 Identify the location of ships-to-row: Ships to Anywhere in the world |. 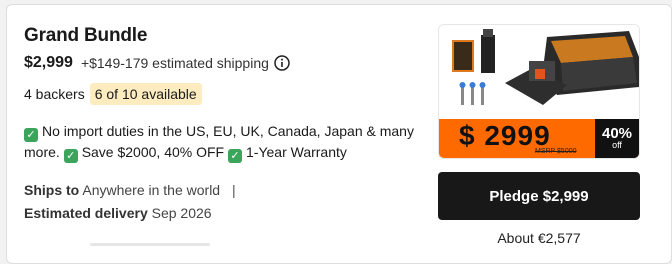
(130, 190).